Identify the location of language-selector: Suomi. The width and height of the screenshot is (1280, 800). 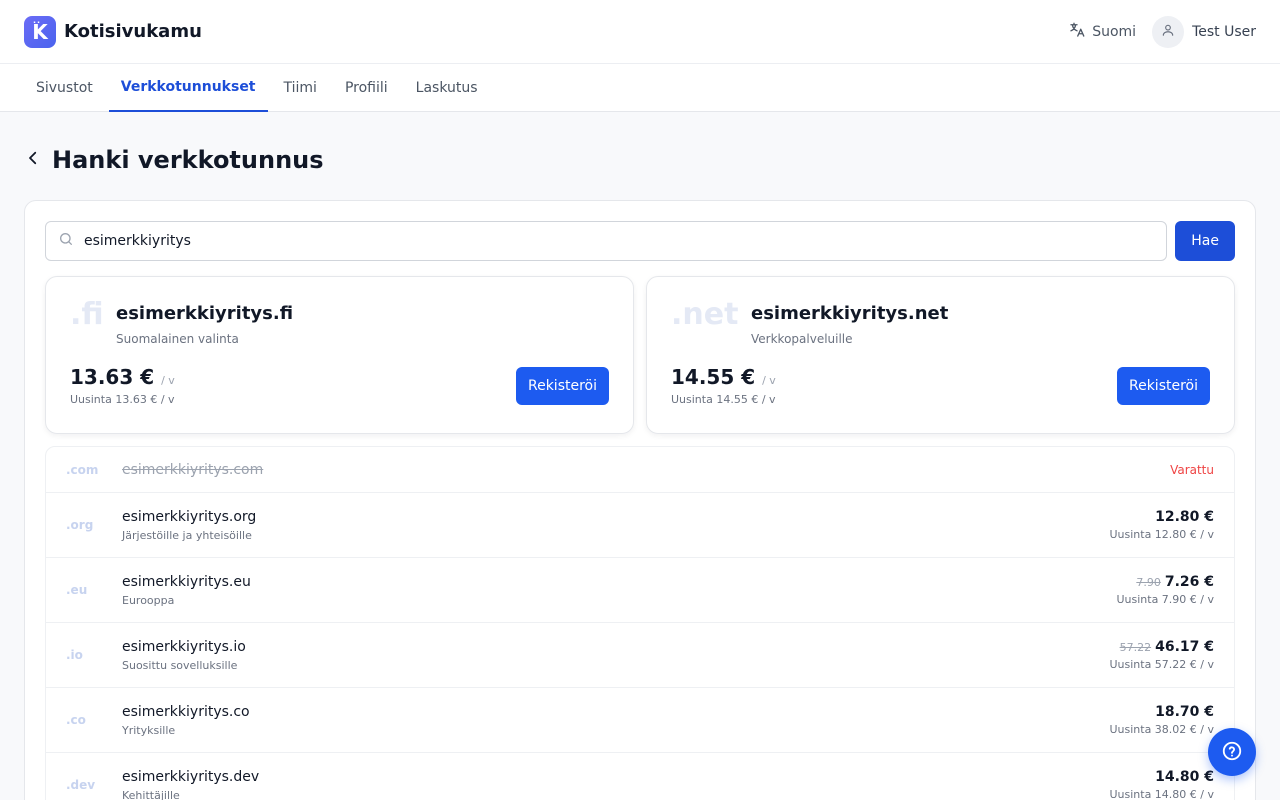
(1102, 32).